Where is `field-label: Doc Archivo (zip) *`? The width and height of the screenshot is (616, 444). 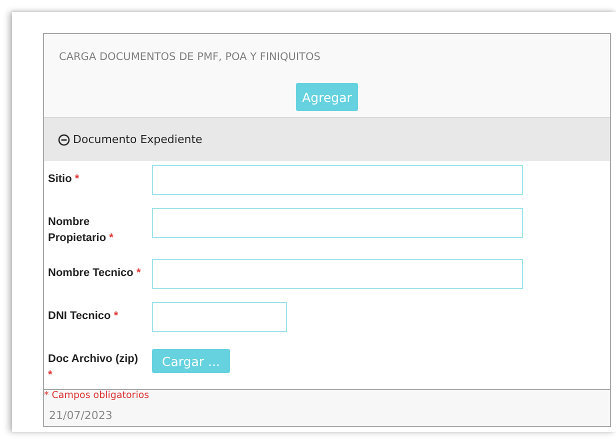 field-label: Doc Archivo (zip) * is located at coordinates (94, 367).